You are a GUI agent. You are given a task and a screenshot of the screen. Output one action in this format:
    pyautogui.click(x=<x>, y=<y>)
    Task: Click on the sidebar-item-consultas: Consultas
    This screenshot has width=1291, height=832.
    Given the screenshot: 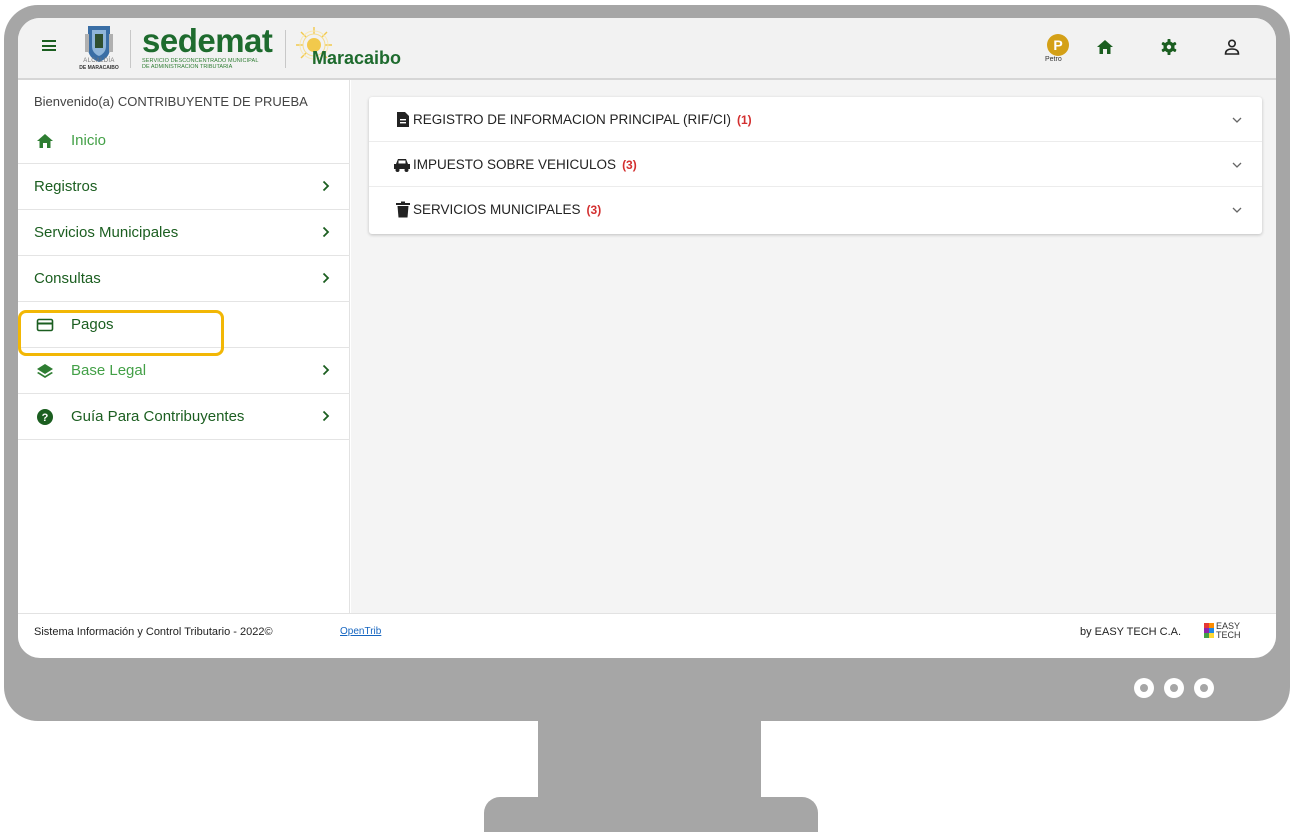 What is the action you would take?
    pyautogui.click(x=184, y=279)
    